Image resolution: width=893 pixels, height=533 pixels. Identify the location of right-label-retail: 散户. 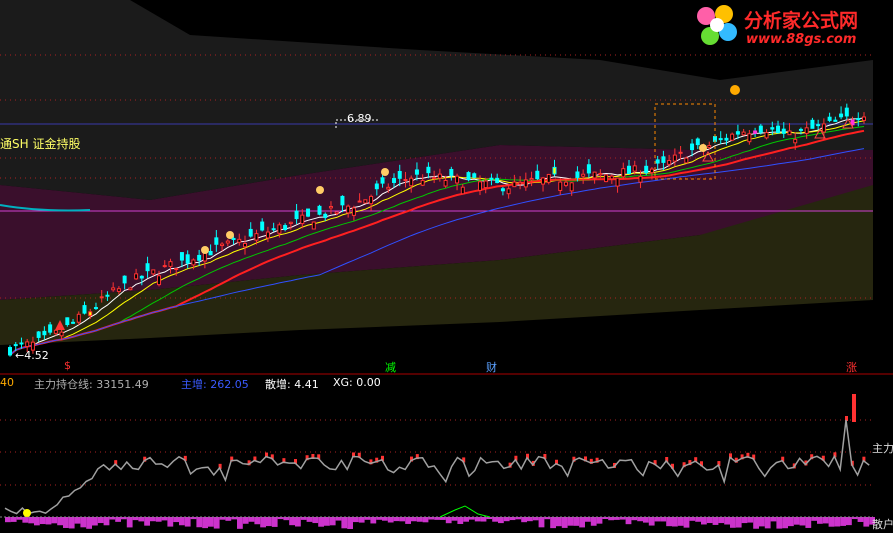
(882, 524).